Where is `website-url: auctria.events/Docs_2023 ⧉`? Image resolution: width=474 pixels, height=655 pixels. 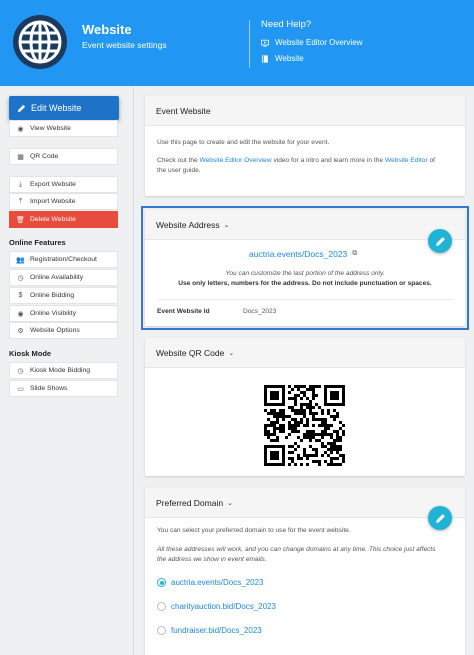 website-url: auctria.events/Docs_2023 ⧉ is located at coordinates (303, 254).